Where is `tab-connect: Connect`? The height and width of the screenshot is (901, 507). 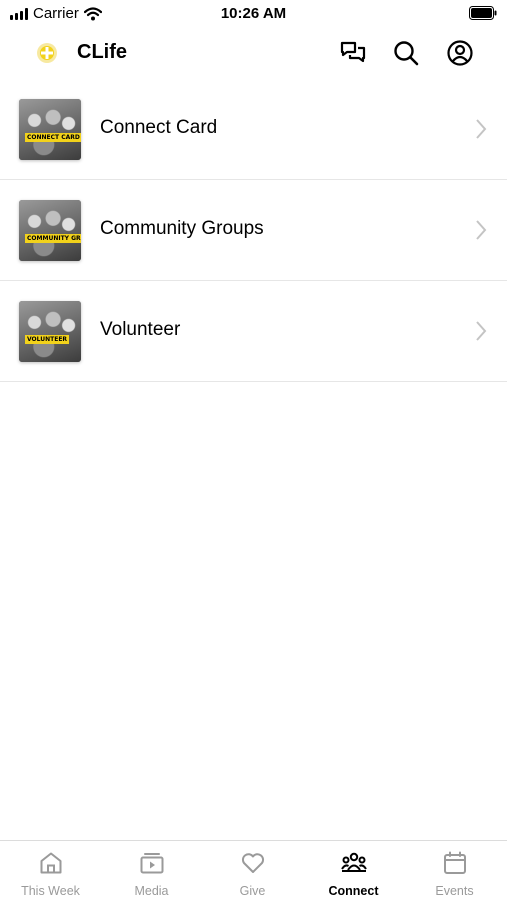 tab-connect: Connect is located at coordinates (353, 871).